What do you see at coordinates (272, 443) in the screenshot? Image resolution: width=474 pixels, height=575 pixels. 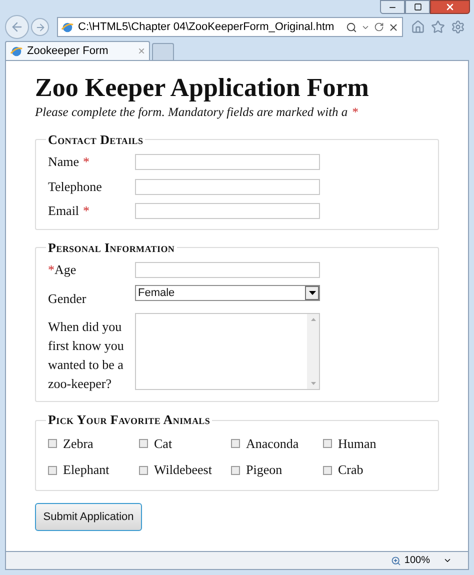 I see `checkbox-label: Anaconda` at bounding box center [272, 443].